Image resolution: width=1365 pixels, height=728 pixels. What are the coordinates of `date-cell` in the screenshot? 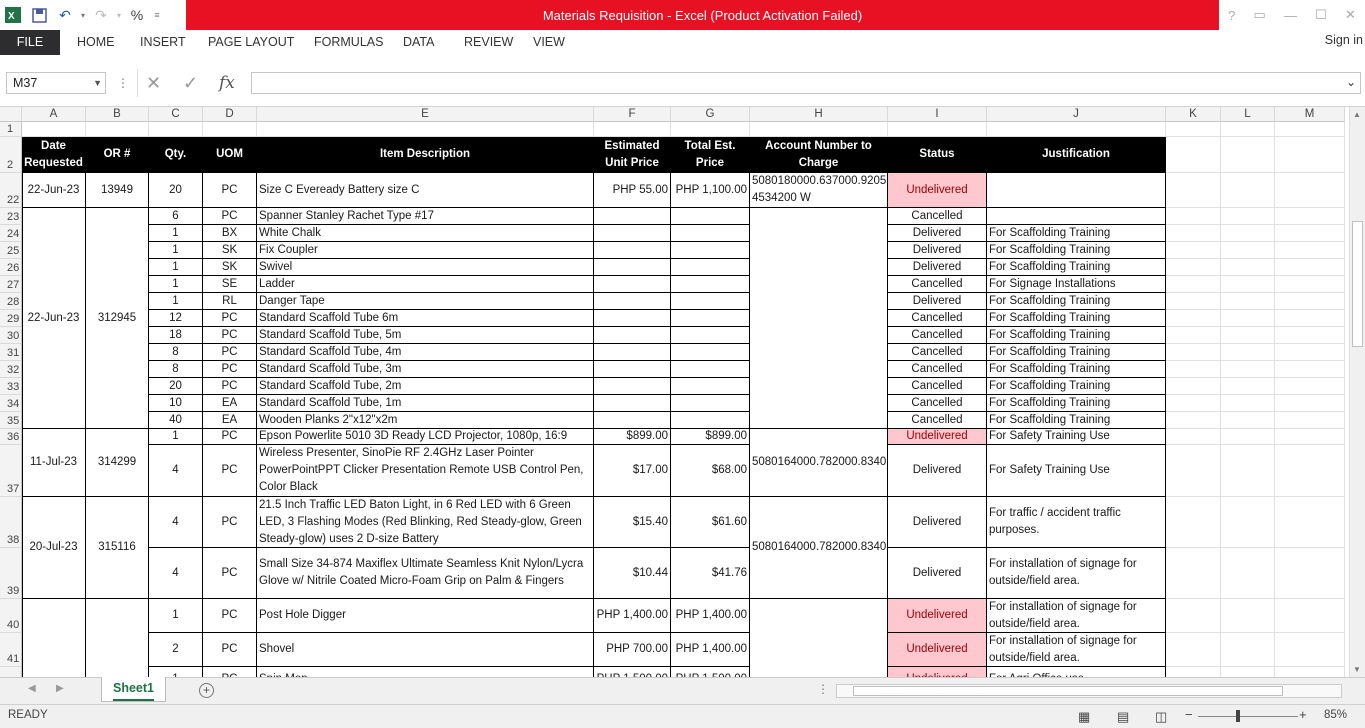 It's located at (54, 638).